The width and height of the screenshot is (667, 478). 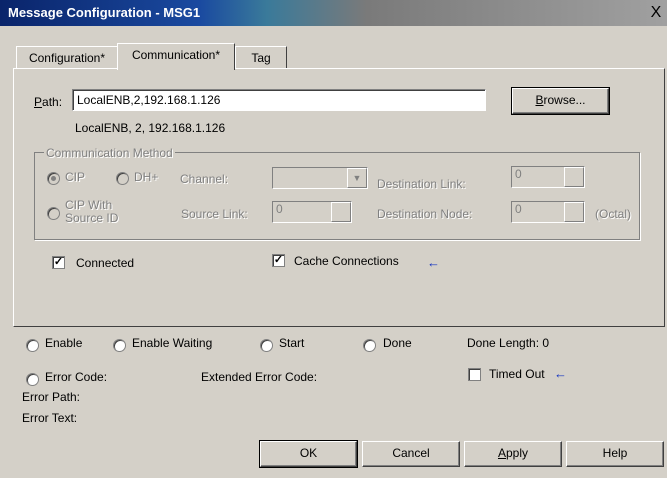 I want to click on tab-label: Configuration*, so click(x=67, y=58).